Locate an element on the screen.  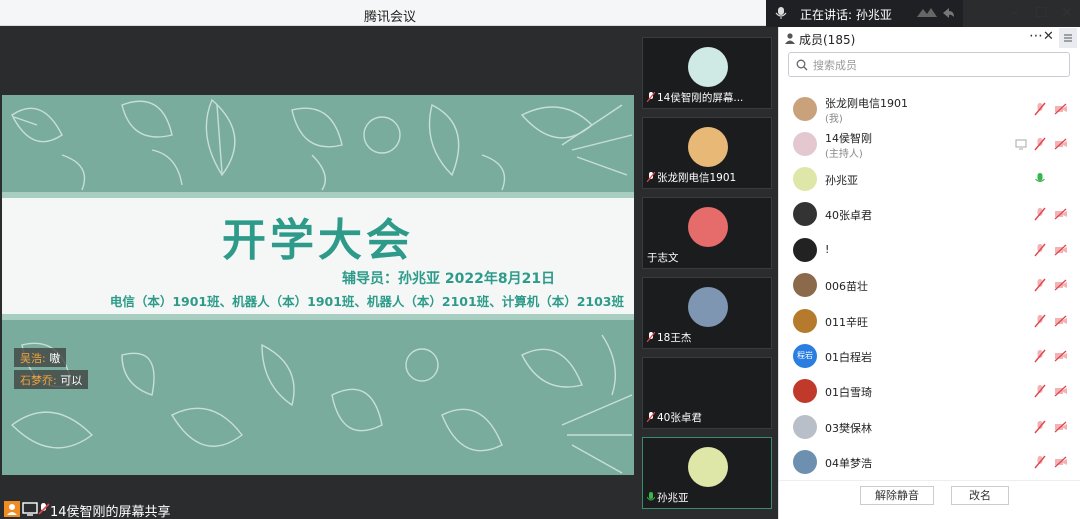
chat-message: 可以 is located at coordinates (71, 380).